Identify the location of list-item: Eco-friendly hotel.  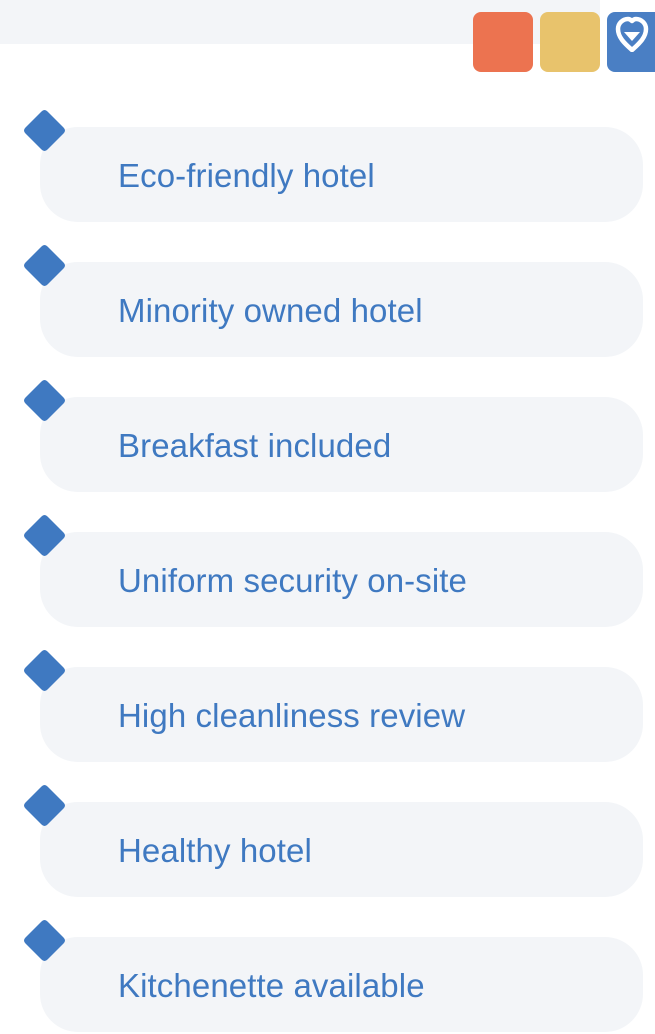
(341, 174).